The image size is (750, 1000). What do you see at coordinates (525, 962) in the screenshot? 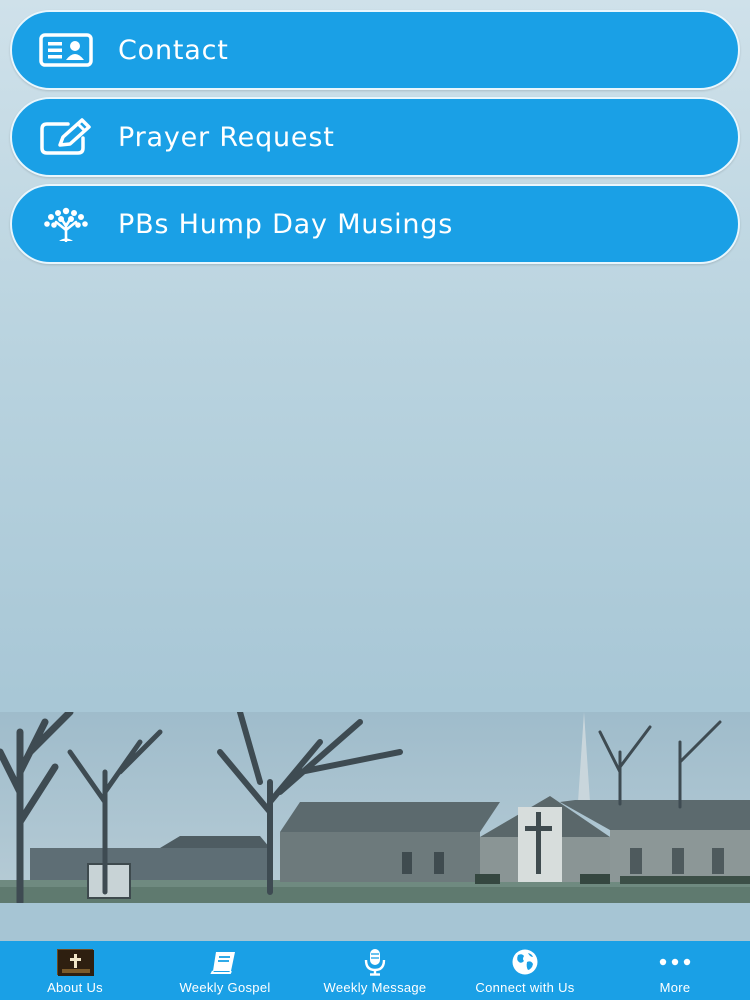
I see `globe-icon` at bounding box center [525, 962].